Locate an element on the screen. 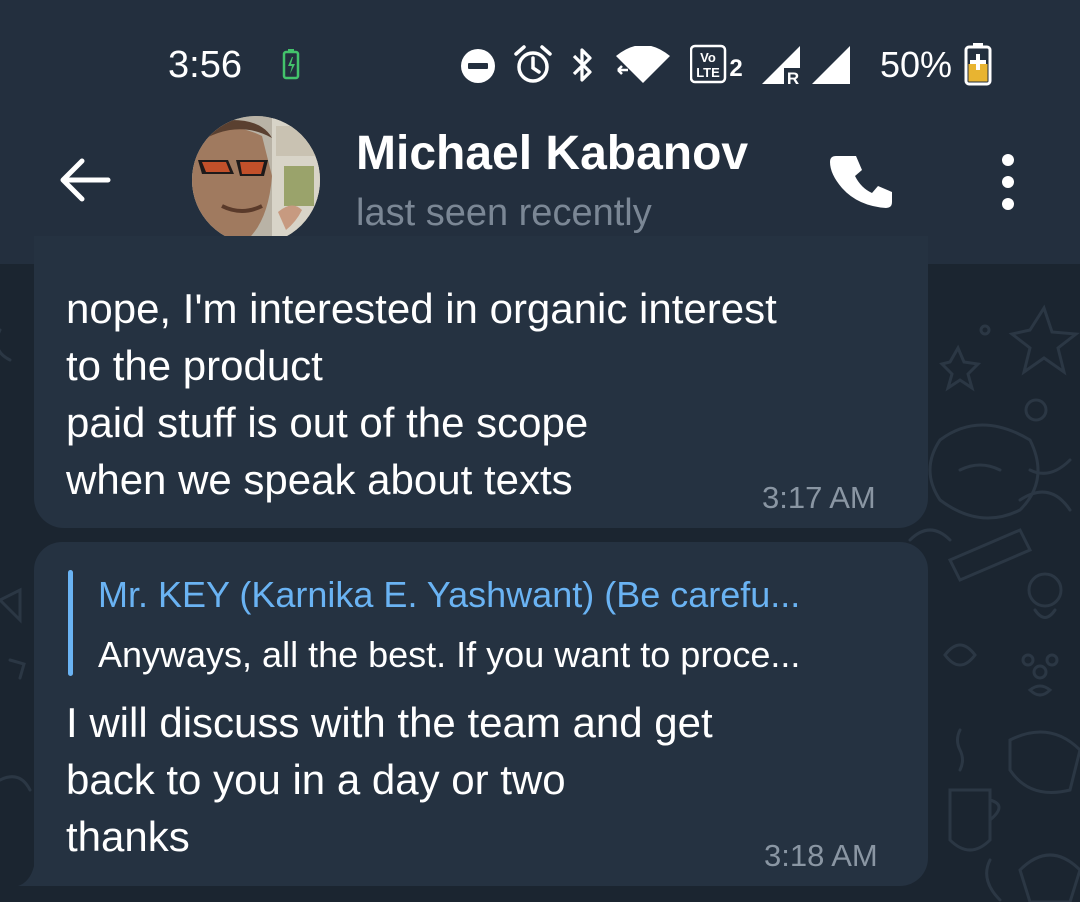 The image size is (1080, 902). alarm-icon is located at coordinates (533, 64).